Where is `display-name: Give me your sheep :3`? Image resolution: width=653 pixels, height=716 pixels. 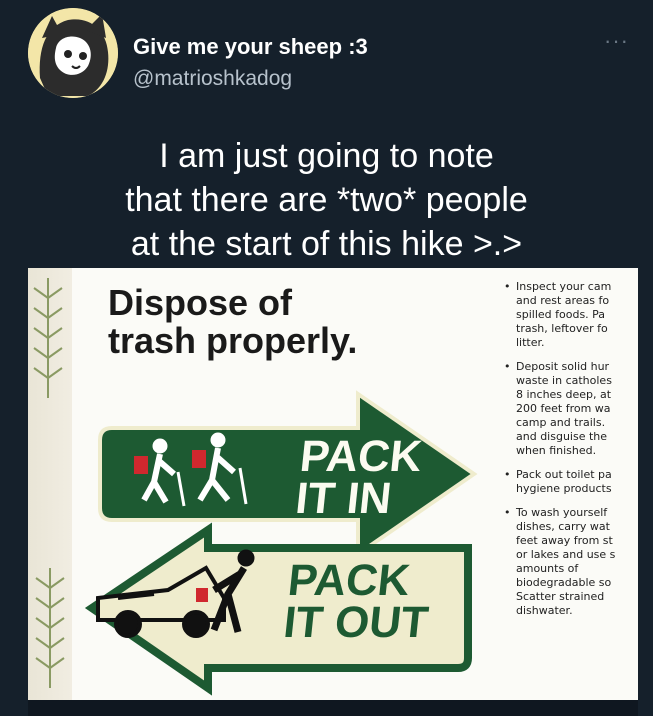 display-name: Give me your sheep :3 is located at coordinates (250, 47).